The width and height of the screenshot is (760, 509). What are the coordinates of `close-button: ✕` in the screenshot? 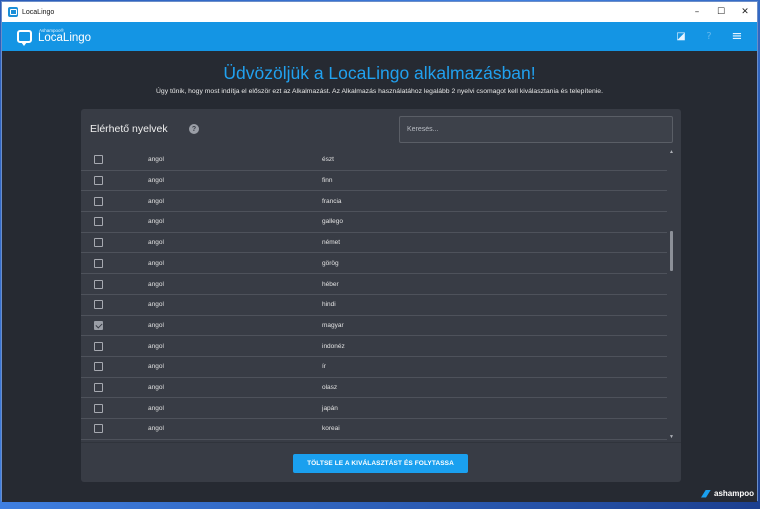 It's located at (745, 12).